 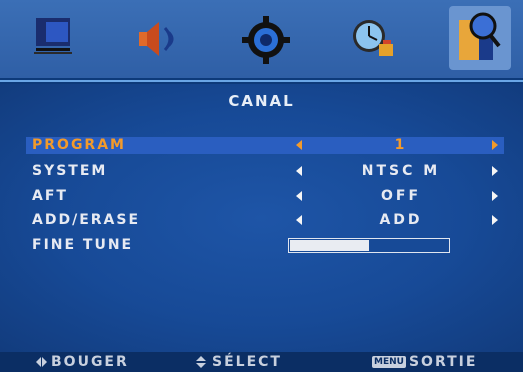 What do you see at coordinates (265, 220) in the screenshot?
I see `menu-row-add-erase: ADD/ERASE ADD` at bounding box center [265, 220].